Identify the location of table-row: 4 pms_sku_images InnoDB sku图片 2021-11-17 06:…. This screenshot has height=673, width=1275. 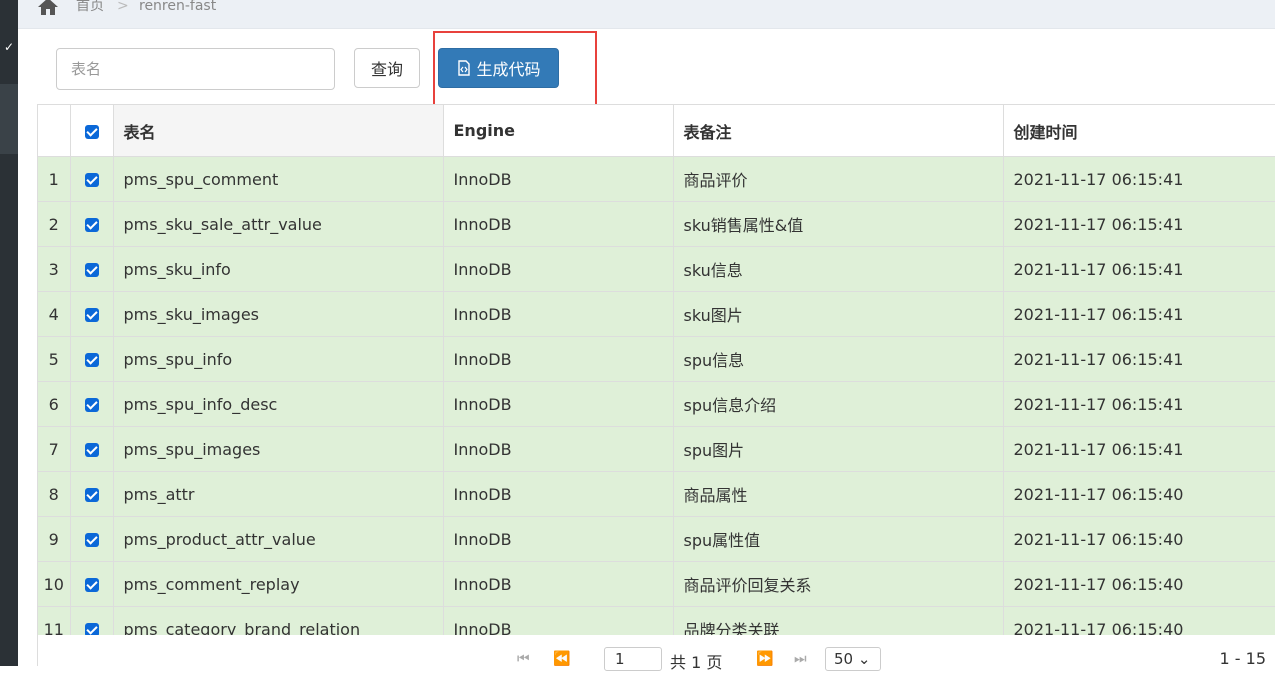
(656, 314).